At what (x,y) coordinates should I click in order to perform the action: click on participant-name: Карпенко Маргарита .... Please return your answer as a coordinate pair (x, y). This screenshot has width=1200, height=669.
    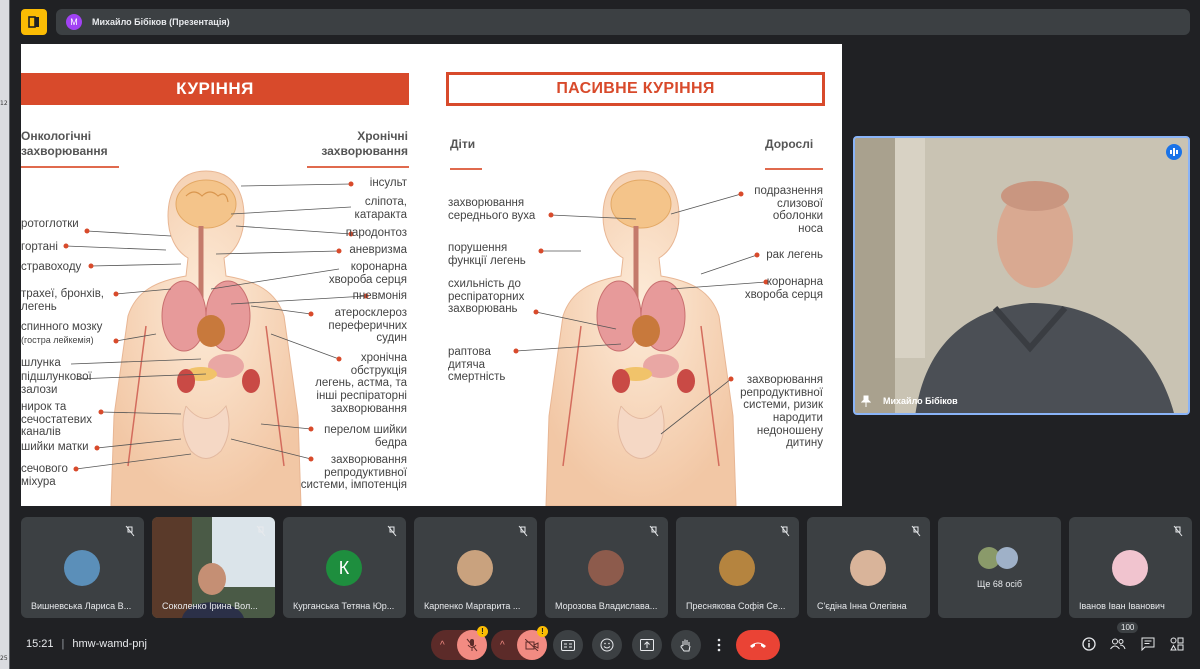
    Looking at the image, I should click on (472, 606).